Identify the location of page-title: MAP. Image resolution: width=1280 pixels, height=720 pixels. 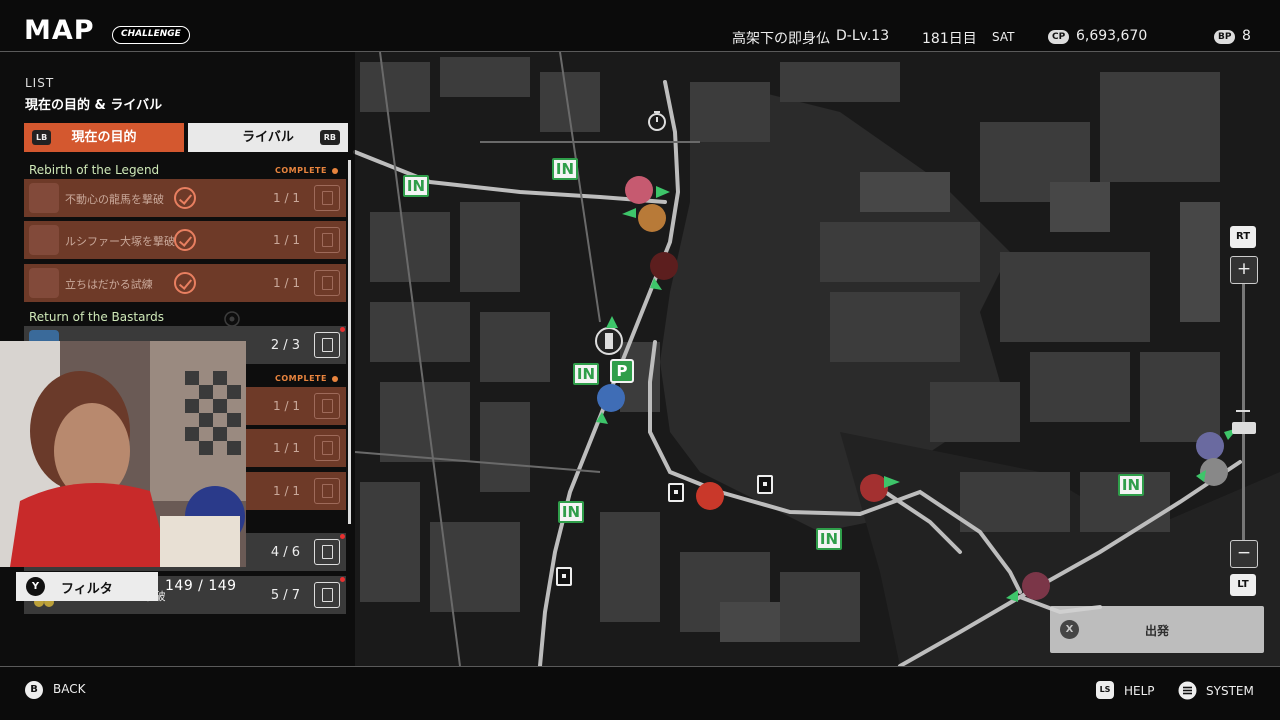
(59, 30).